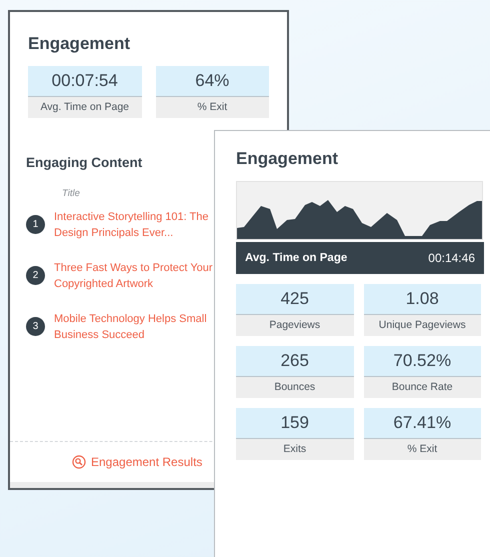  Describe the element at coordinates (79, 462) in the screenshot. I see `search-icon` at that location.